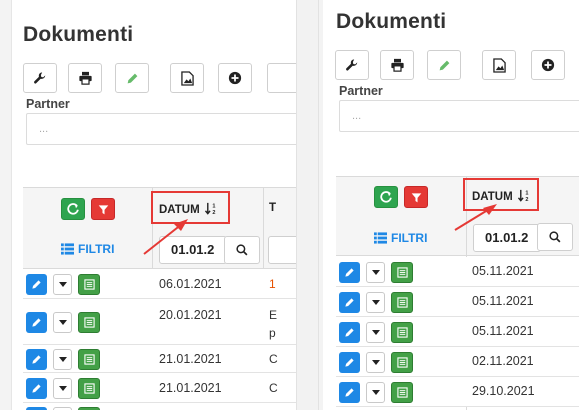  What do you see at coordinates (159, 284) in the screenshot?
I see `table-row: 06.01.2021 1` at bounding box center [159, 284].